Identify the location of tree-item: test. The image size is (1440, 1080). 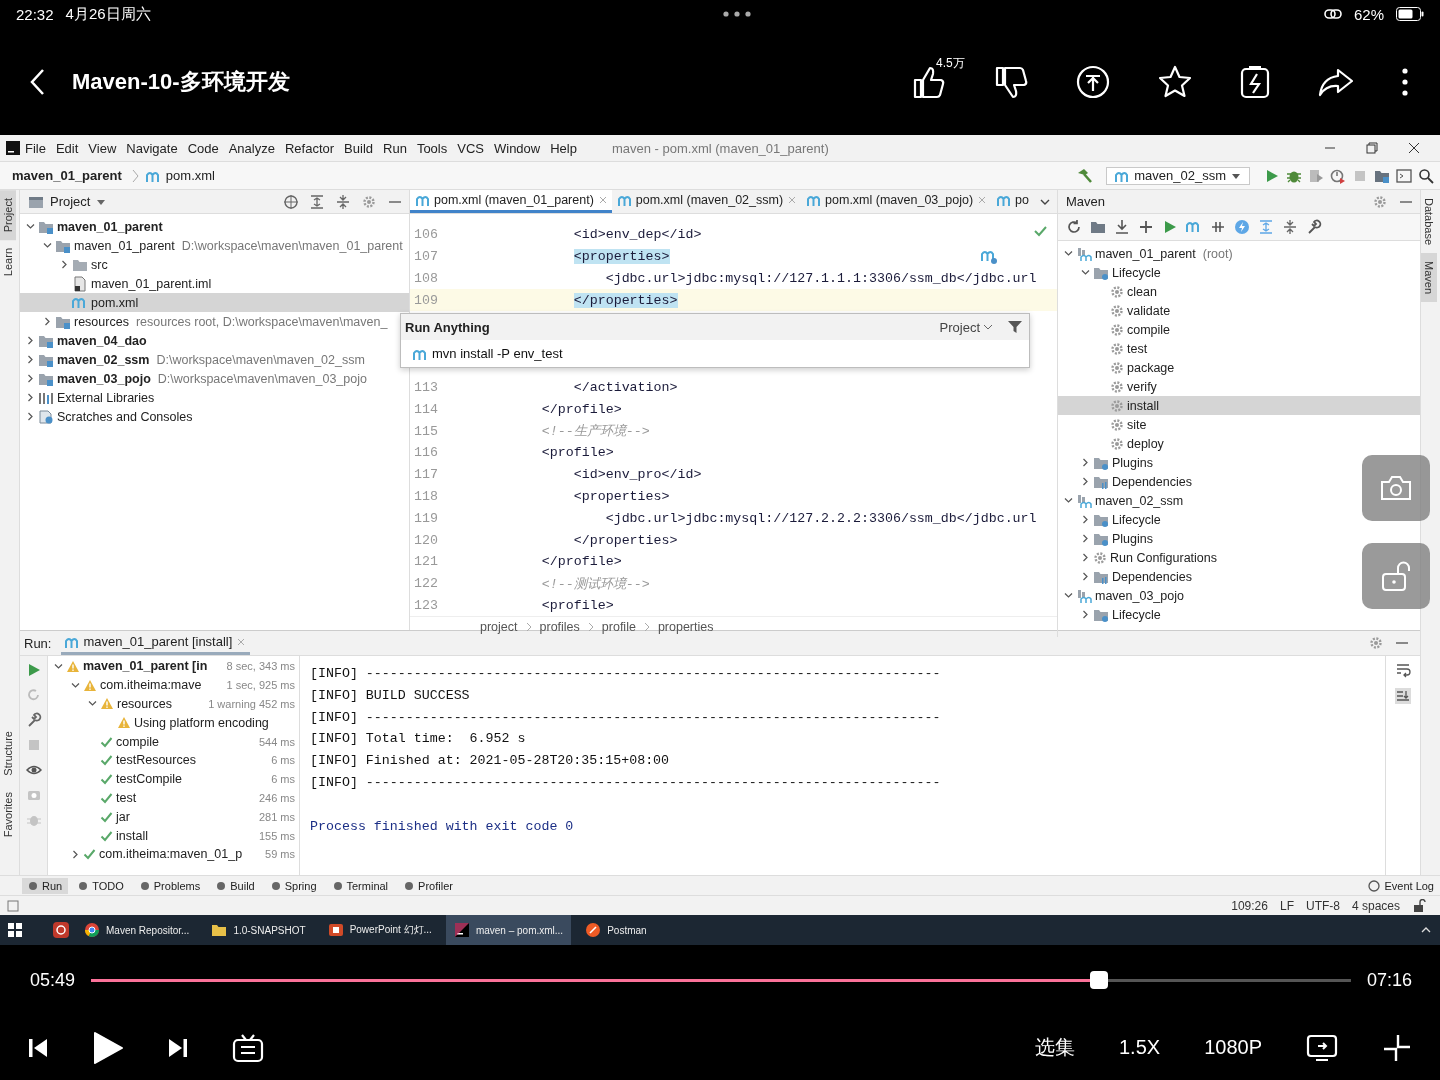
(1103, 348).